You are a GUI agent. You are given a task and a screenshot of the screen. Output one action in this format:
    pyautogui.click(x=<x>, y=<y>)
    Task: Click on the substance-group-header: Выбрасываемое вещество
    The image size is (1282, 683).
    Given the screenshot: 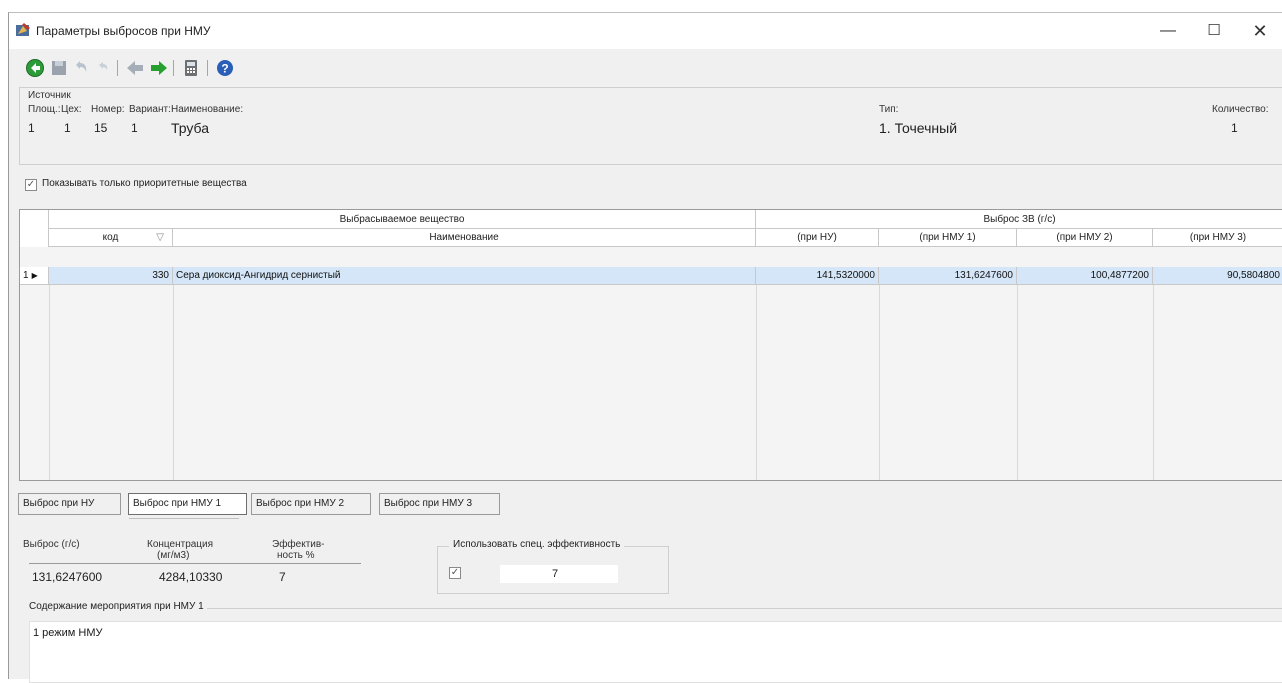 What is the action you would take?
    pyautogui.click(x=402, y=219)
    